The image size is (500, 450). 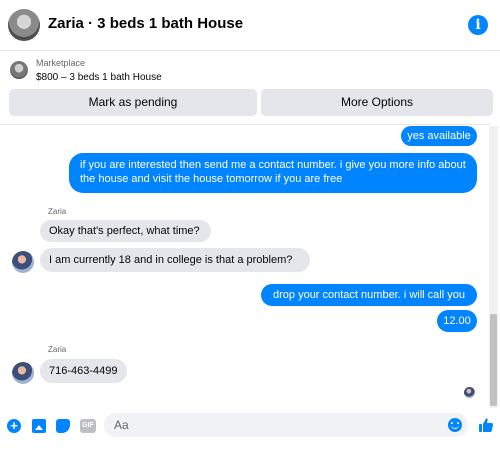 What do you see at coordinates (455, 425) in the screenshot?
I see `emoji-icon` at bounding box center [455, 425].